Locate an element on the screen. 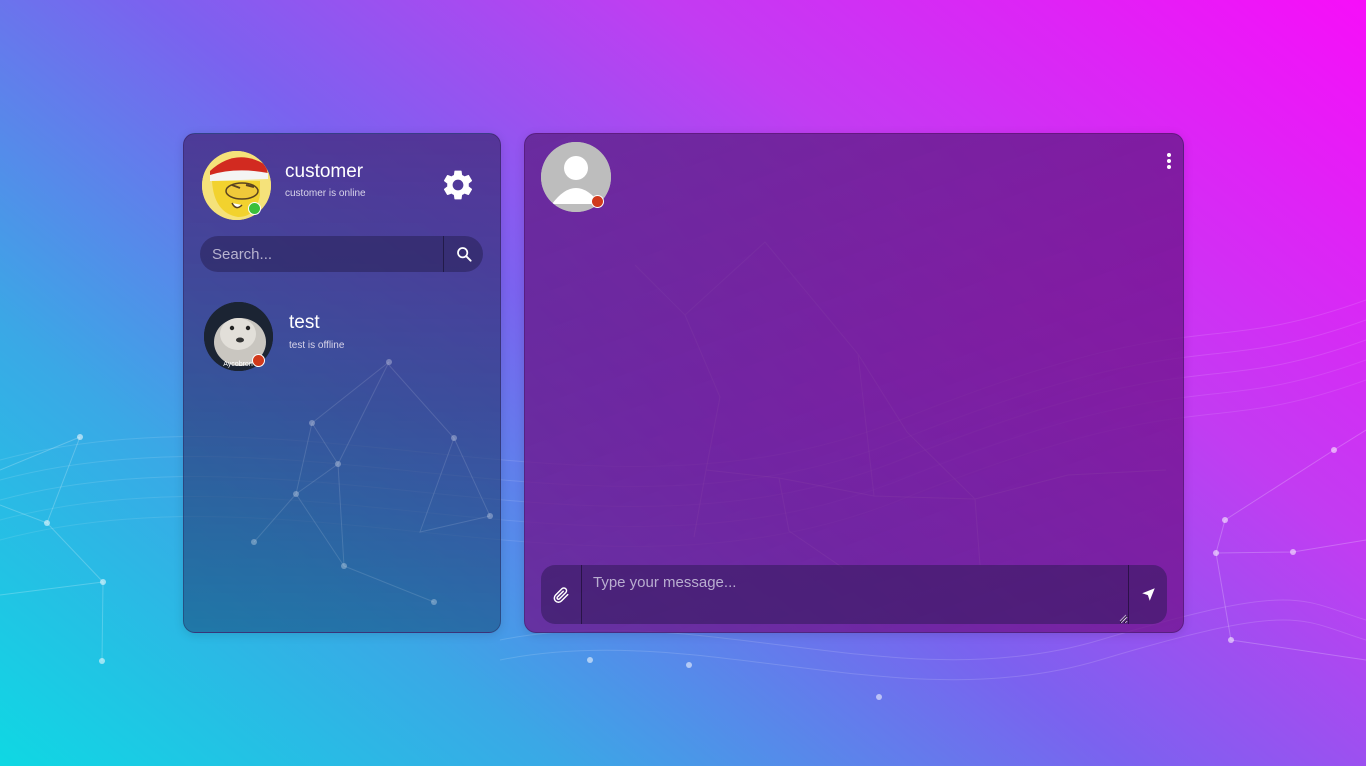  search-icon is located at coordinates (464, 254).